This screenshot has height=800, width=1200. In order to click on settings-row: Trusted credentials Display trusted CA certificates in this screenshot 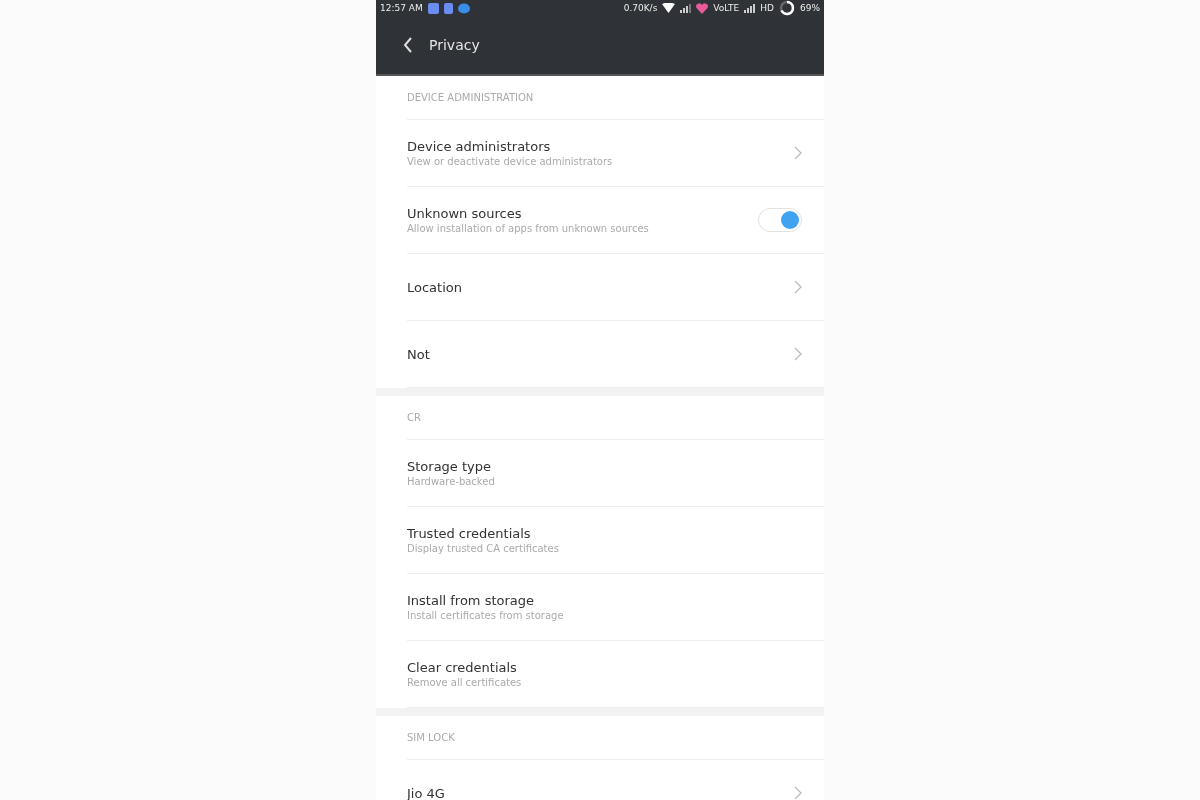, I will do `click(615, 540)`.